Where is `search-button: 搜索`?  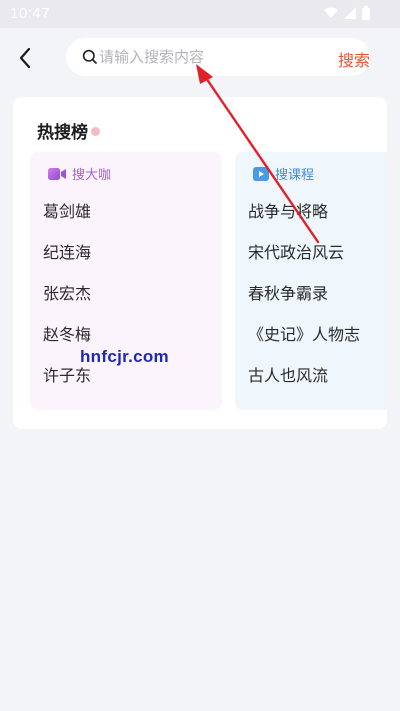 search-button: 搜索 is located at coordinates (354, 59).